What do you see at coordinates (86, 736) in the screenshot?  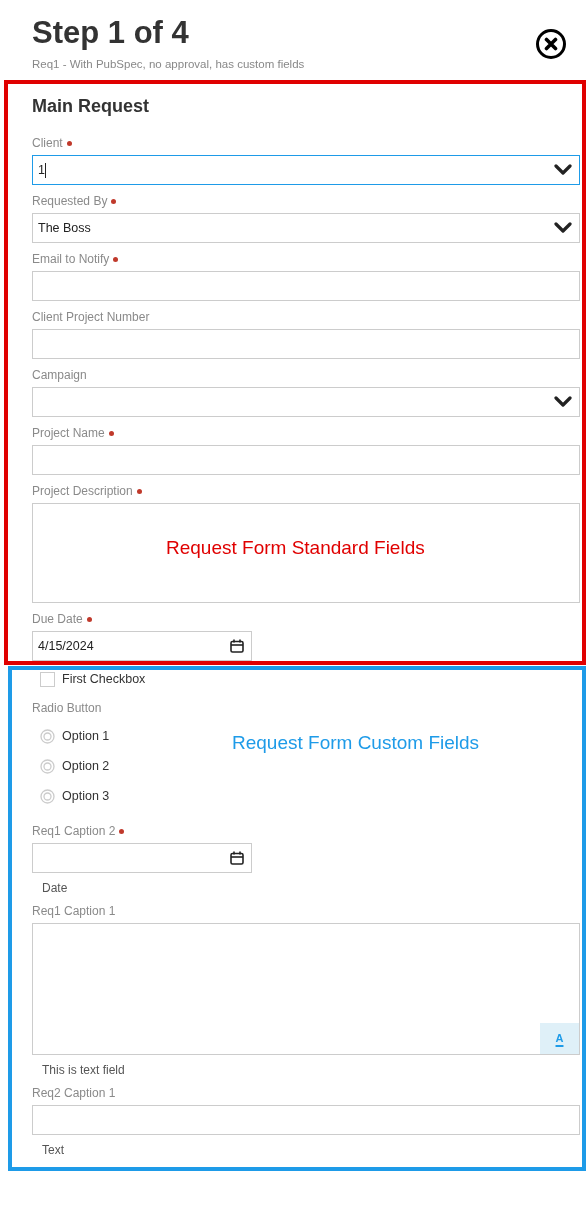 I see `radio-label: Option 1` at bounding box center [86, 736].